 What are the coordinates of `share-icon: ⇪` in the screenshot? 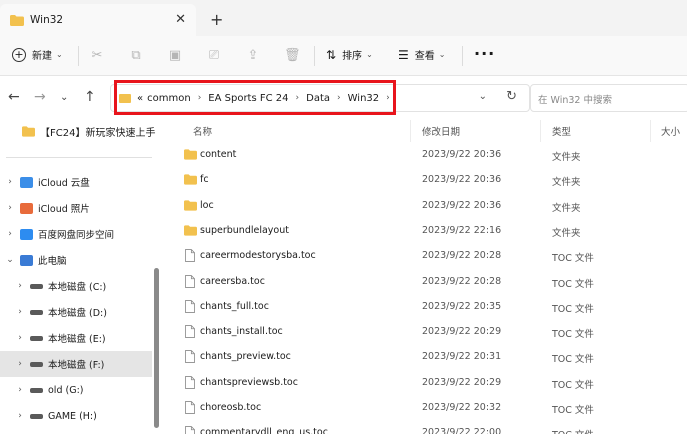 It's located at (253, 56).